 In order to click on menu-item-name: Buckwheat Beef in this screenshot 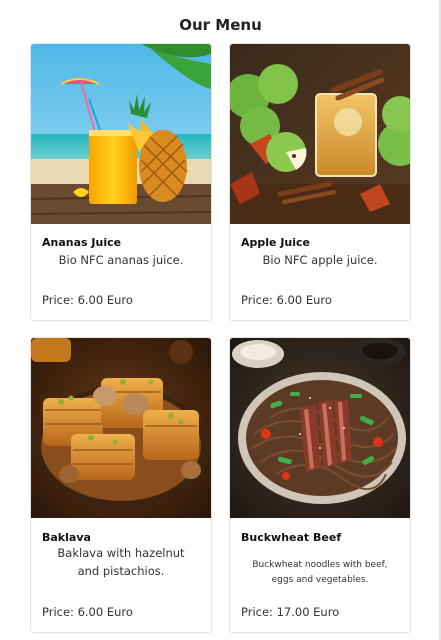, I will do `click(291, 537)`.